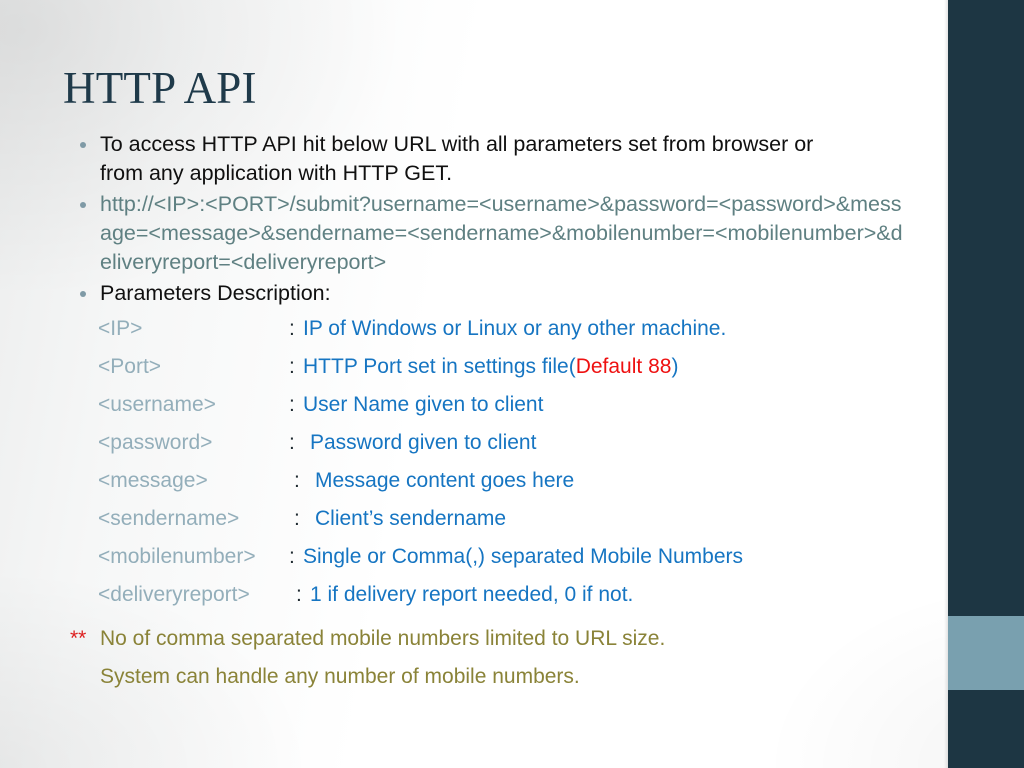 This screenshot has width=1024, height=768. I want to click on parameter-description-prefix: HTTP Port set in settings file(, so click(439, 366).